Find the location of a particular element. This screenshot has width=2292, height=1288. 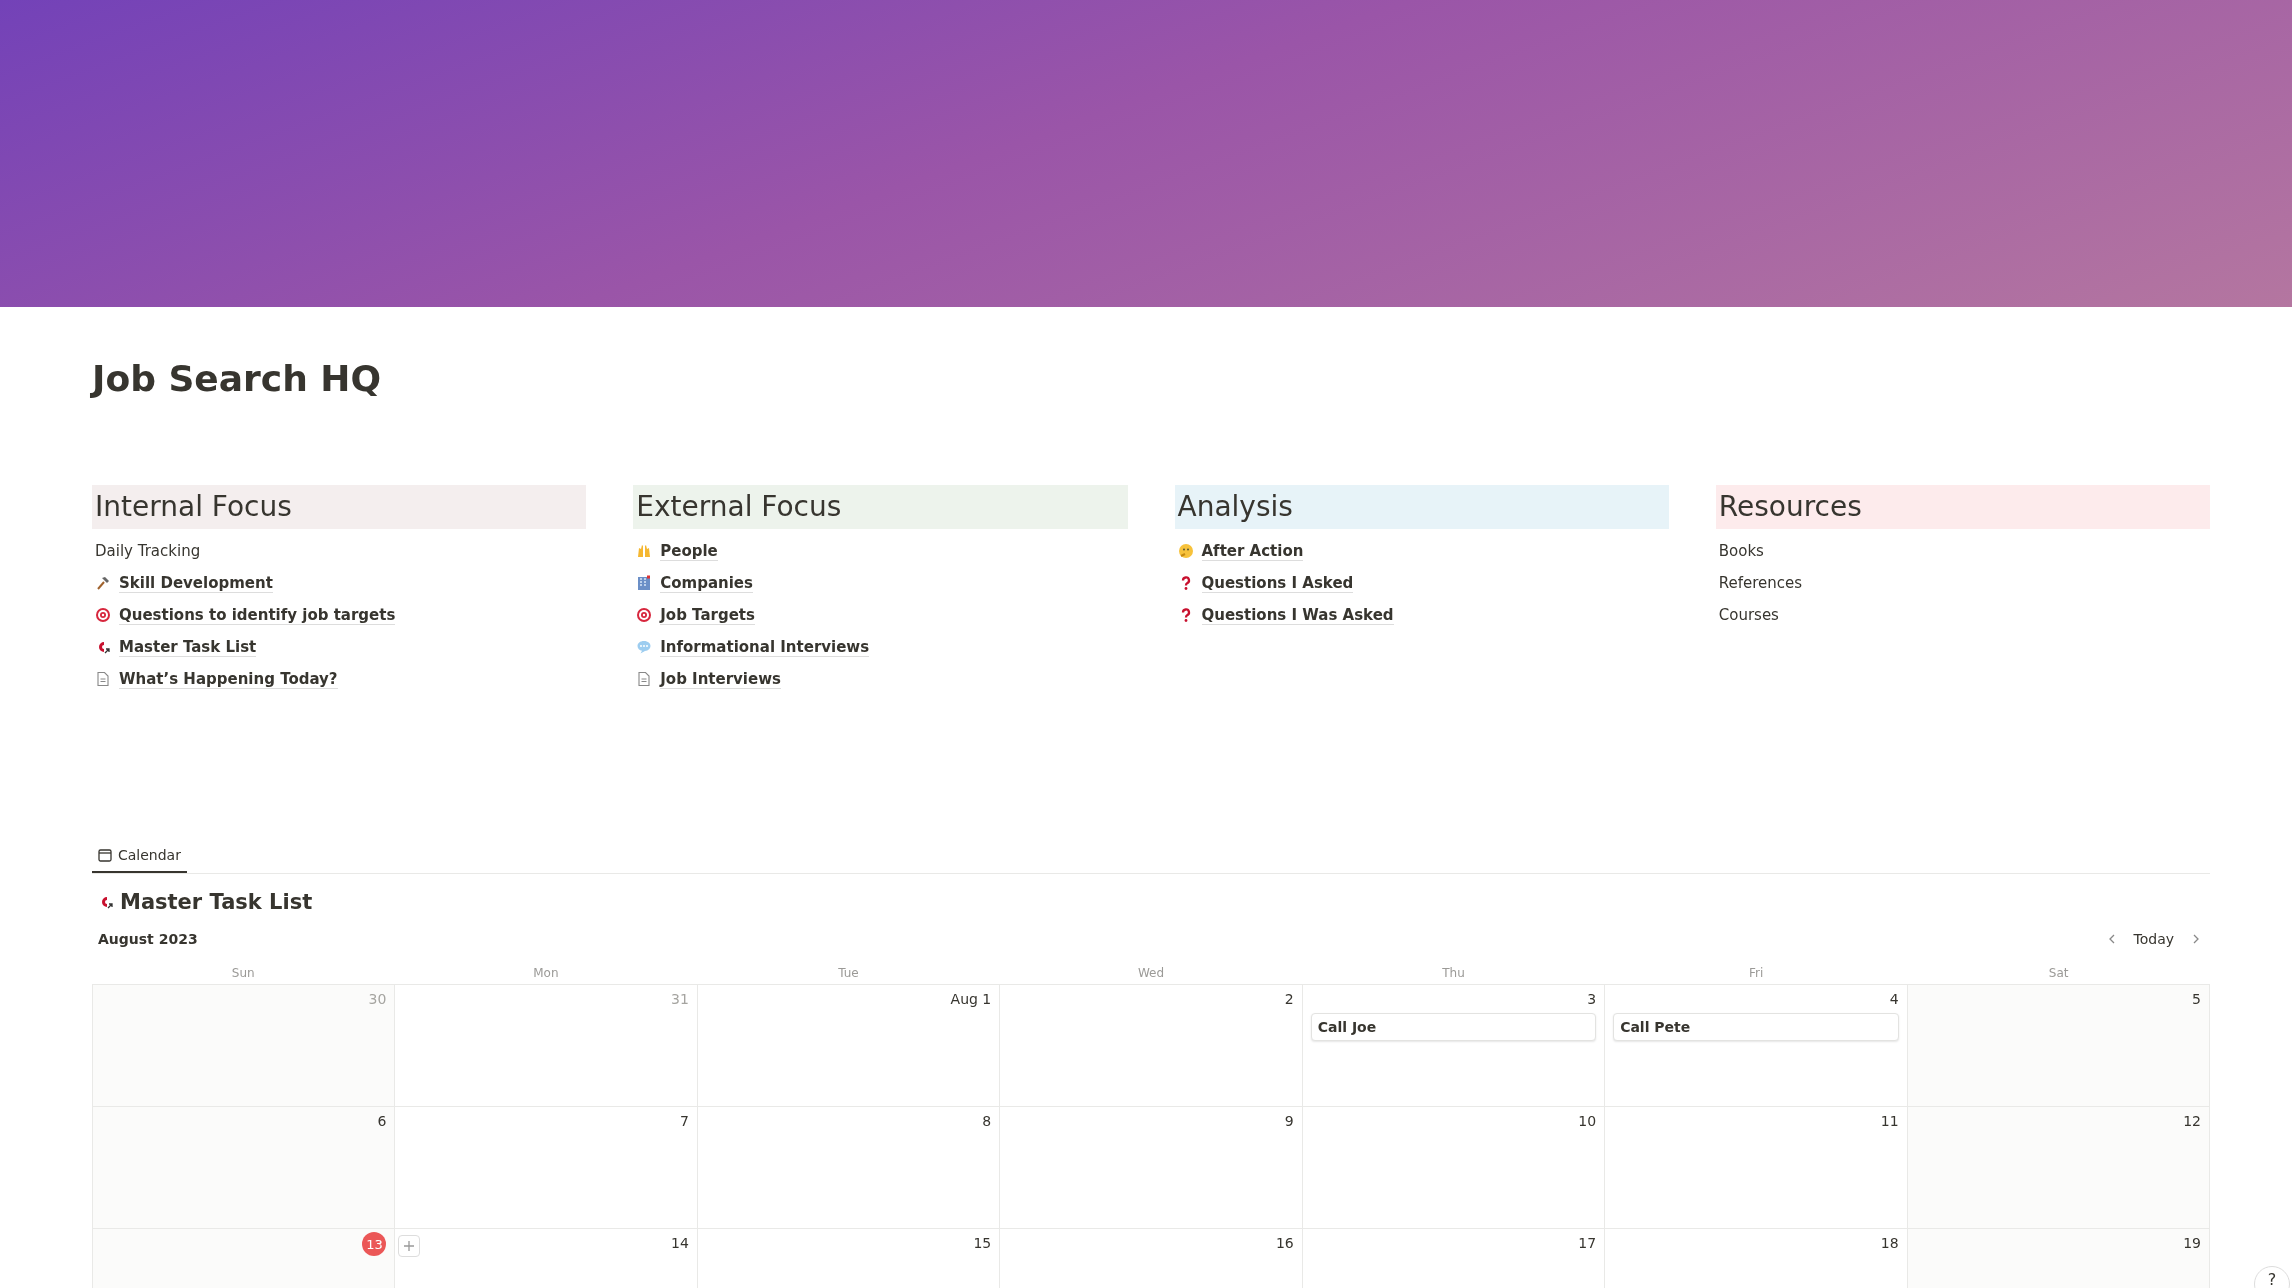

text-link: Books is located at coordinates (1741, 551).